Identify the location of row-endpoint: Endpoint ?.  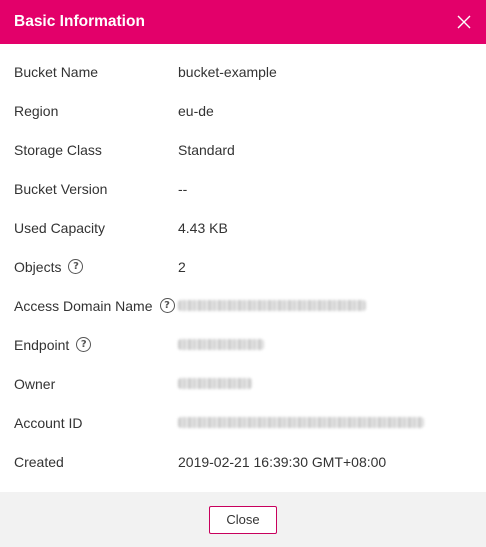
(243, 344).